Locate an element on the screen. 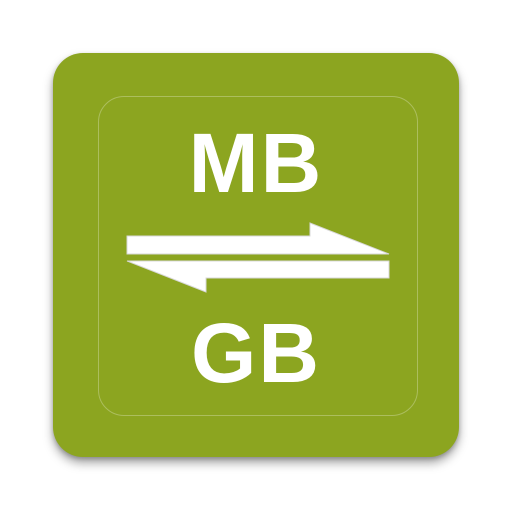 This screenshot has width=512, height=512. right-arrow-icon is located at coordinates (258, 238).